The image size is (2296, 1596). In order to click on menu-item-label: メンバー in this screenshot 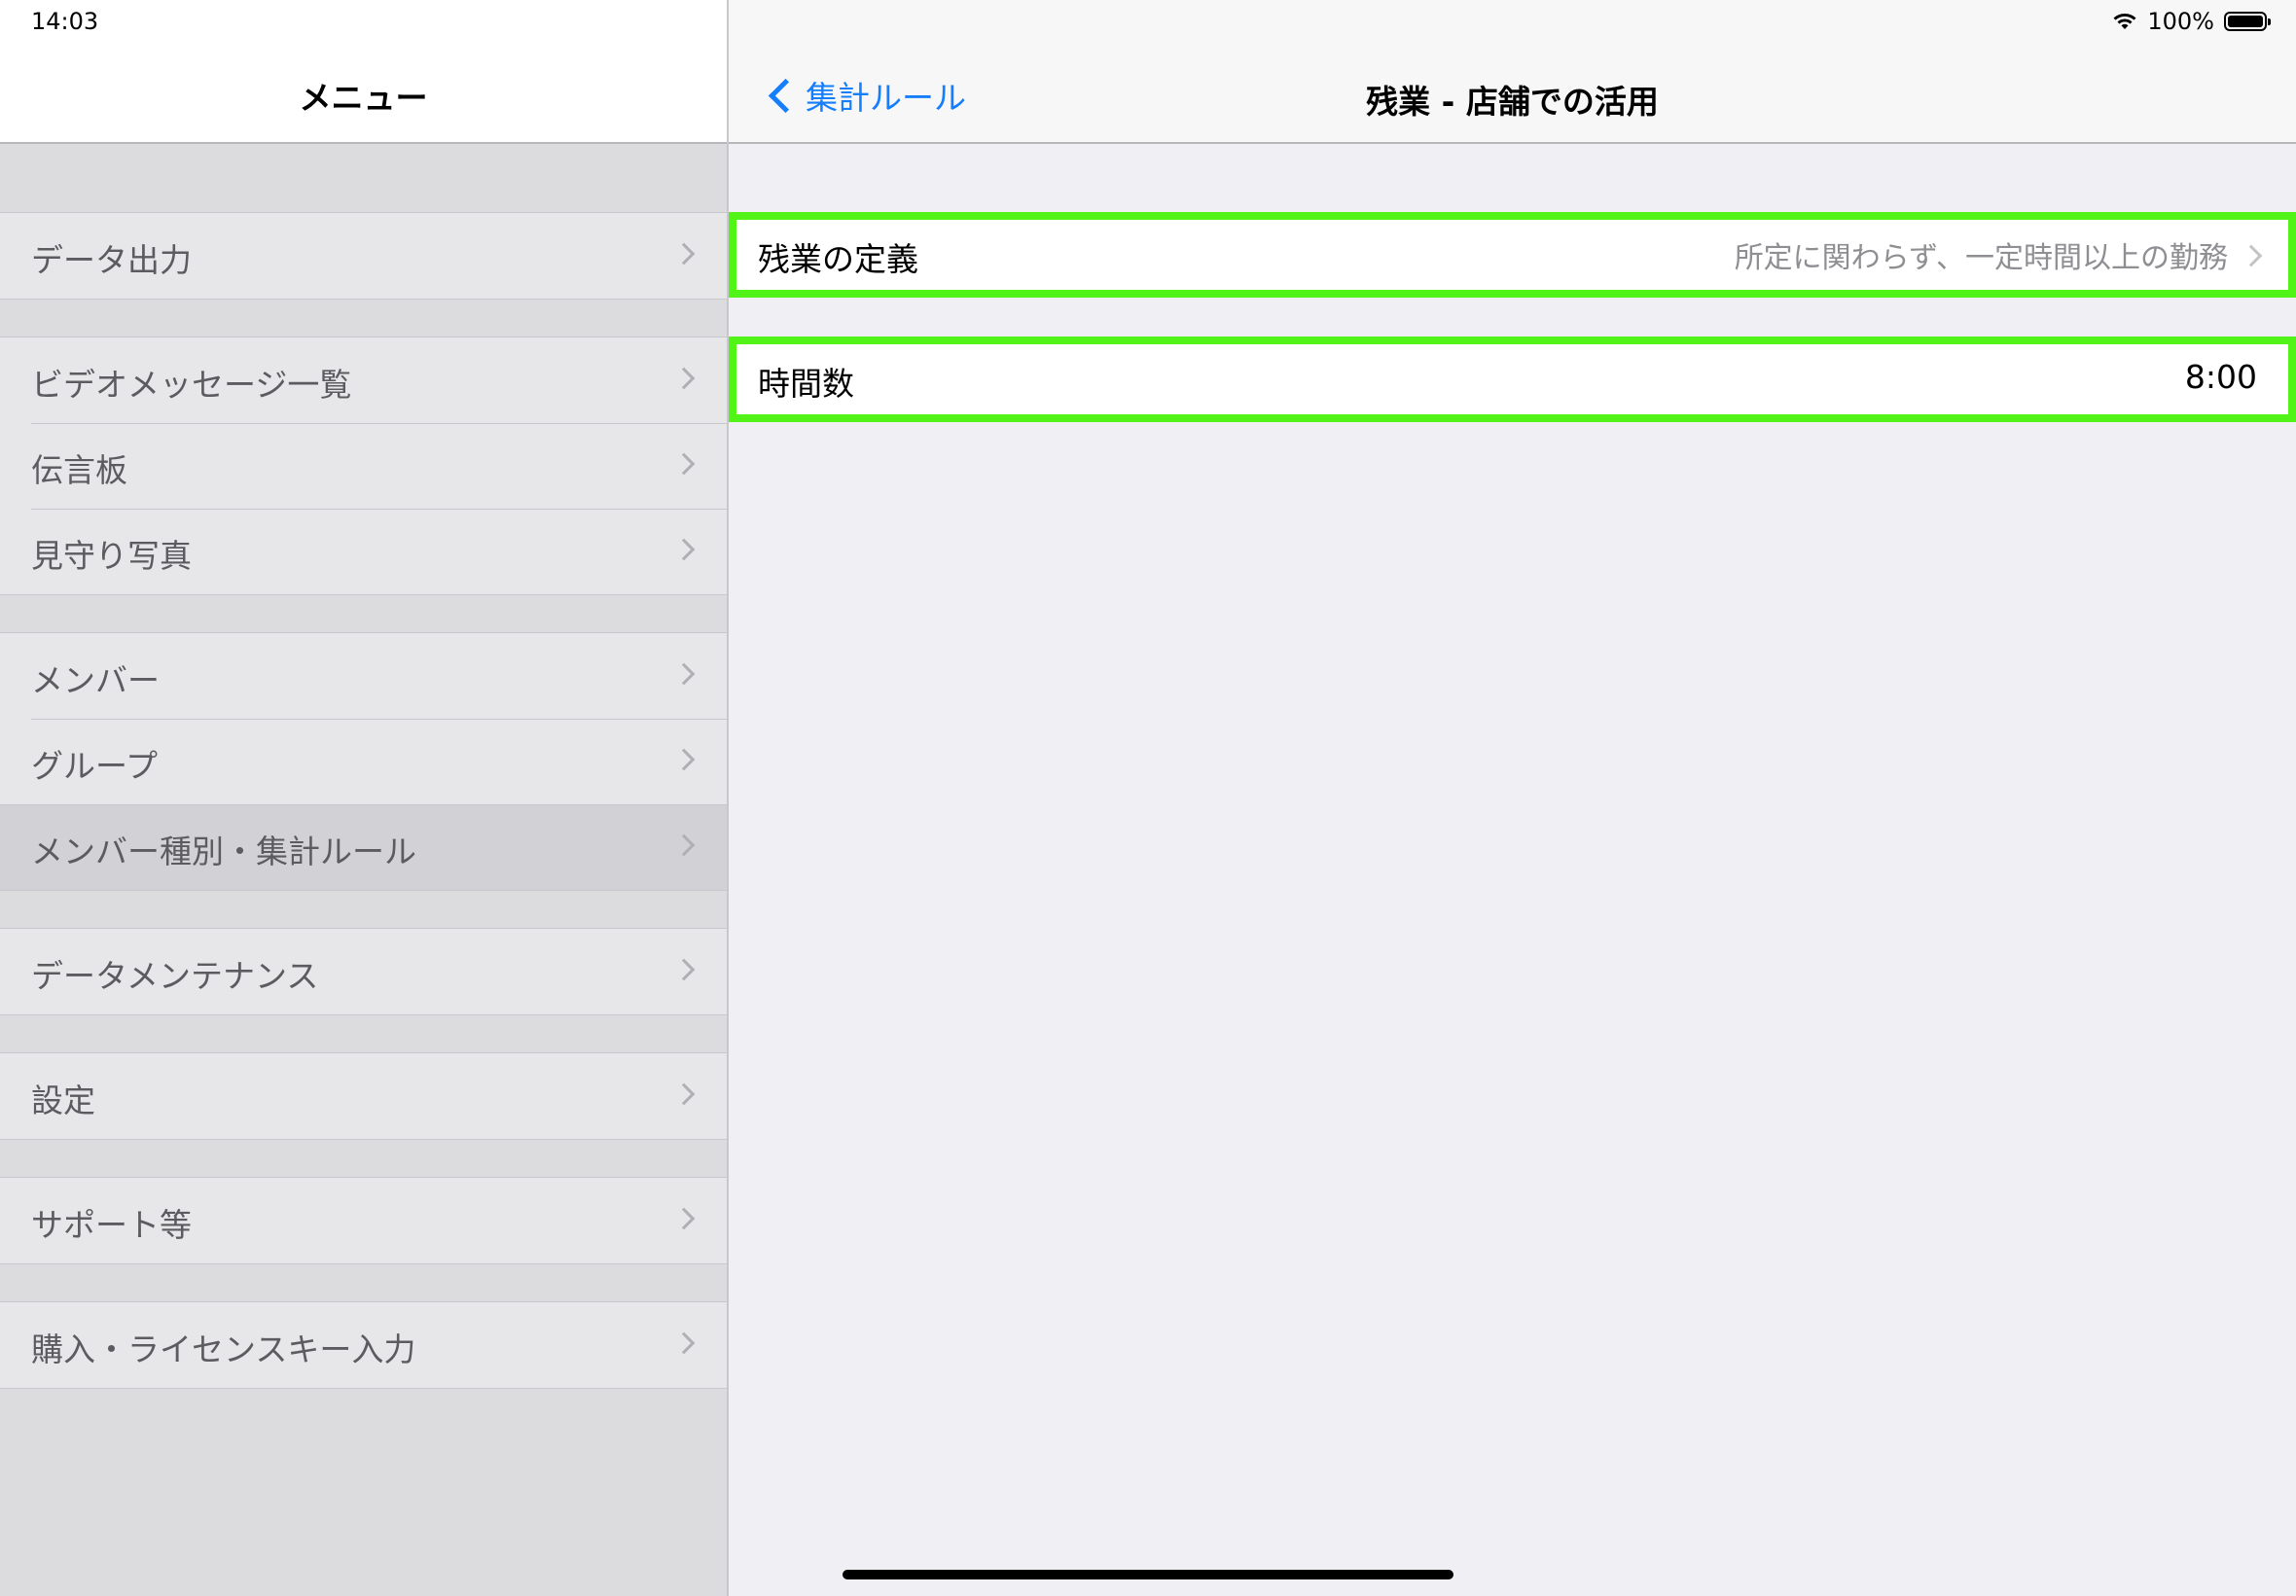, I will do `click(95, 680)`.